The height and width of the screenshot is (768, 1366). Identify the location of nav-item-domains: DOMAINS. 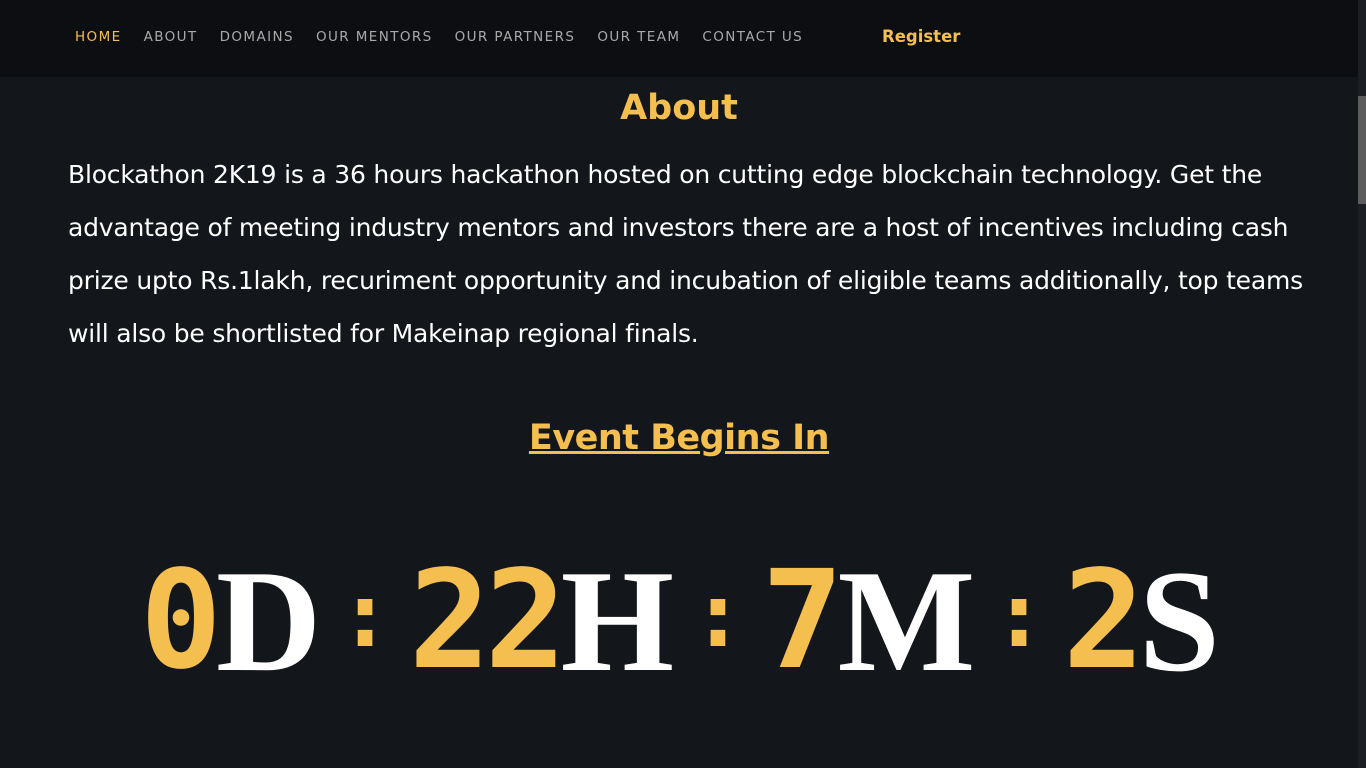
(257, 37).